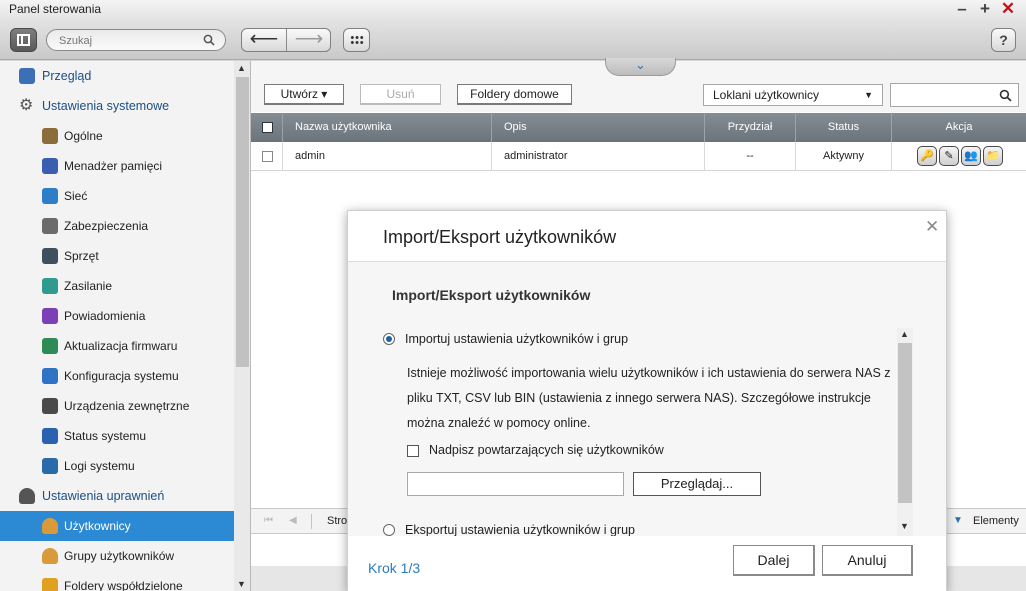 The width and height of the screenshot is (1026, 591). What do you see at coordinates (904, 526) in the screenshot?
I see `scroll-down-icon: ▼` at bounding box center [904, 526].